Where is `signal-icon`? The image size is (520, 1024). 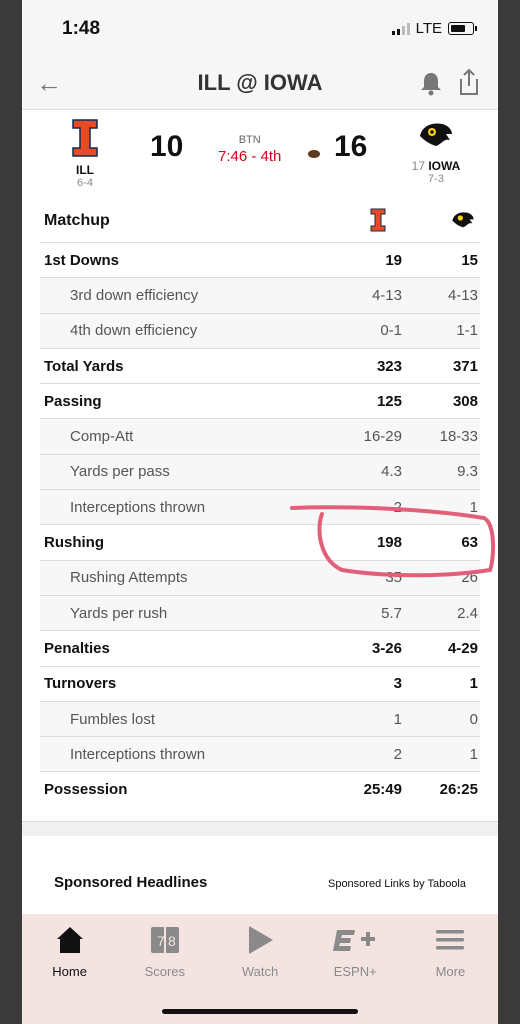
signal-icon is located at coordinates (400, 28).